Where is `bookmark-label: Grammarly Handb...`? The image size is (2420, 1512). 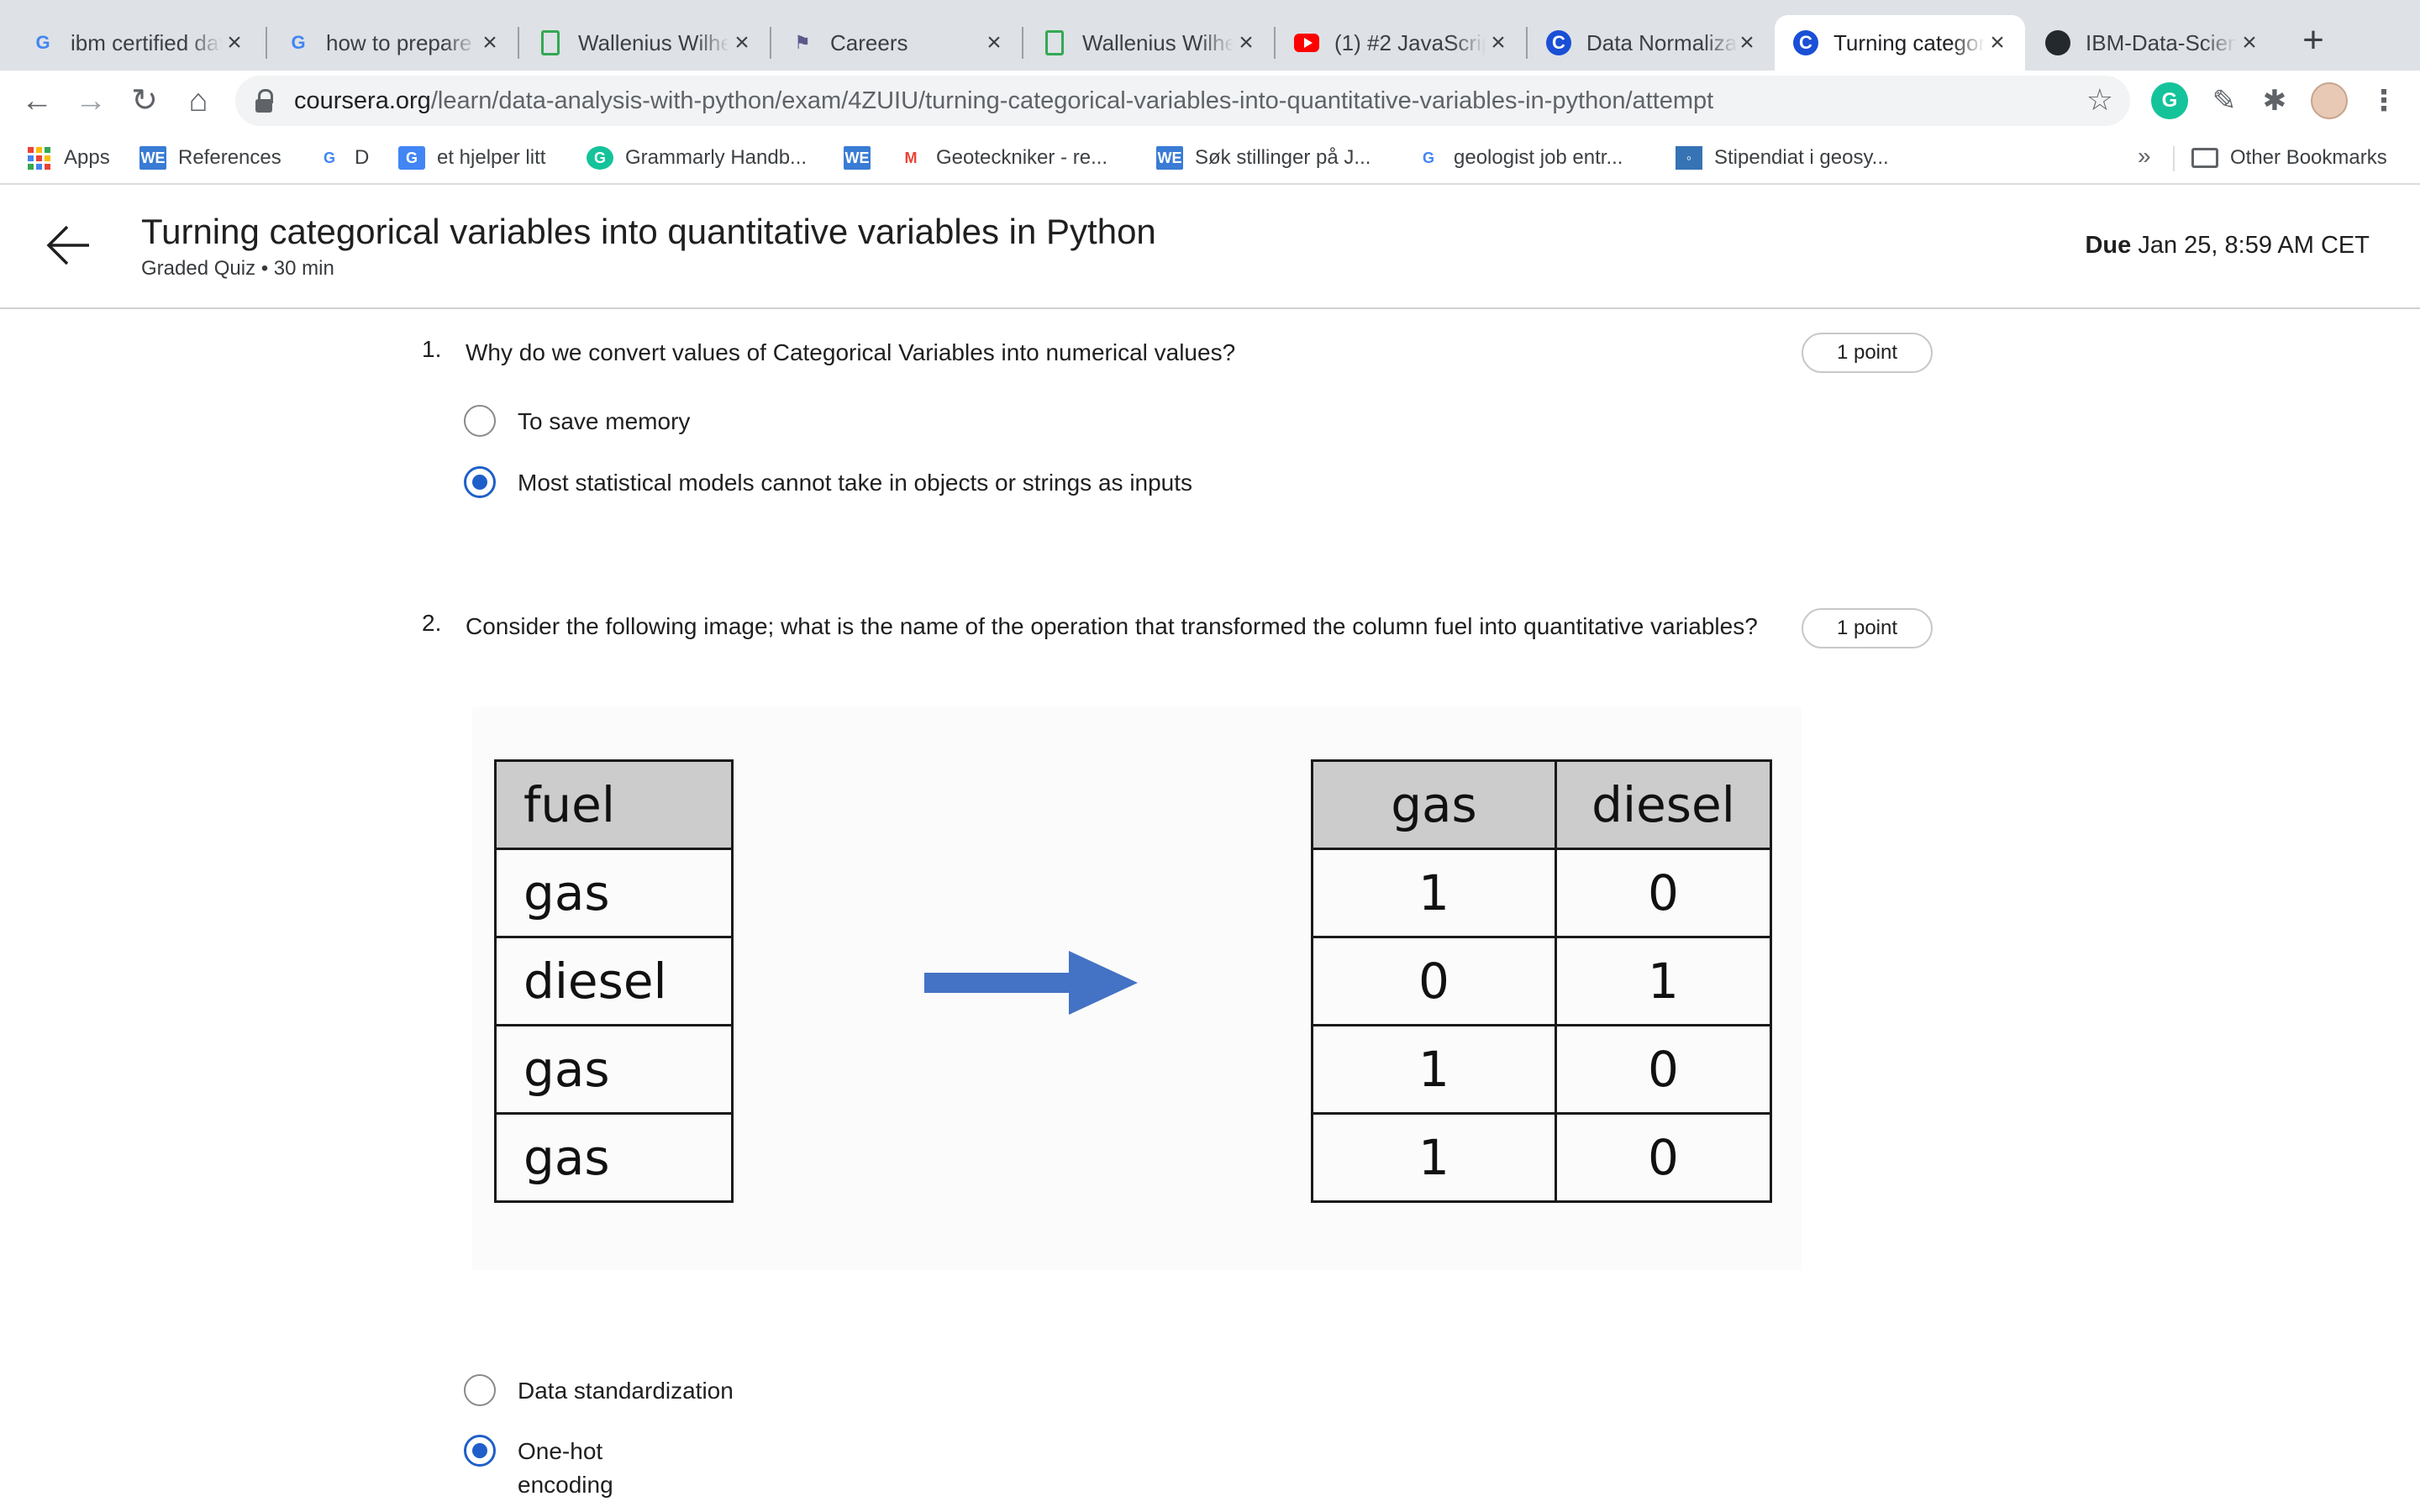 bookmark-label: Grammarly Handb... is located at coordinates (717, 157).